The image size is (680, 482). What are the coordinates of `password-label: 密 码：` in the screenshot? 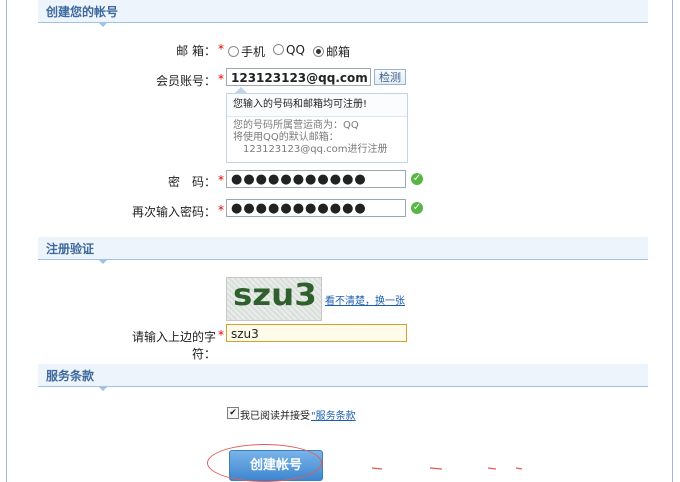 It's located at (183, 181).